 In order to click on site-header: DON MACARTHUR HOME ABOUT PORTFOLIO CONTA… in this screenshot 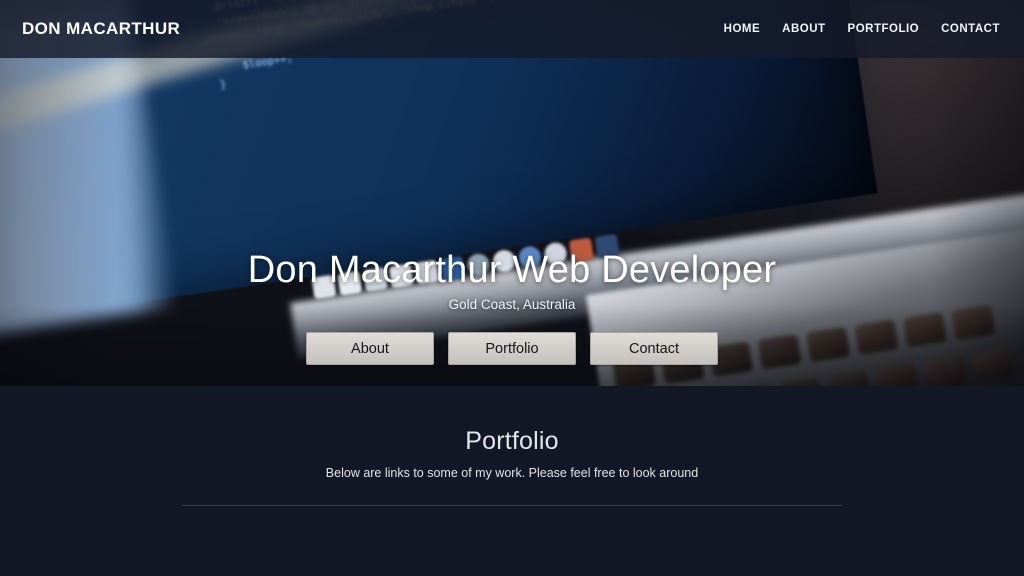, I will do `click(512, 29)`.